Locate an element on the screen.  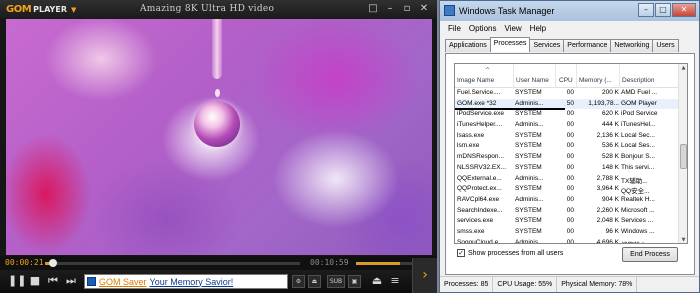
seek-bar is located at coordinates (172, 263).